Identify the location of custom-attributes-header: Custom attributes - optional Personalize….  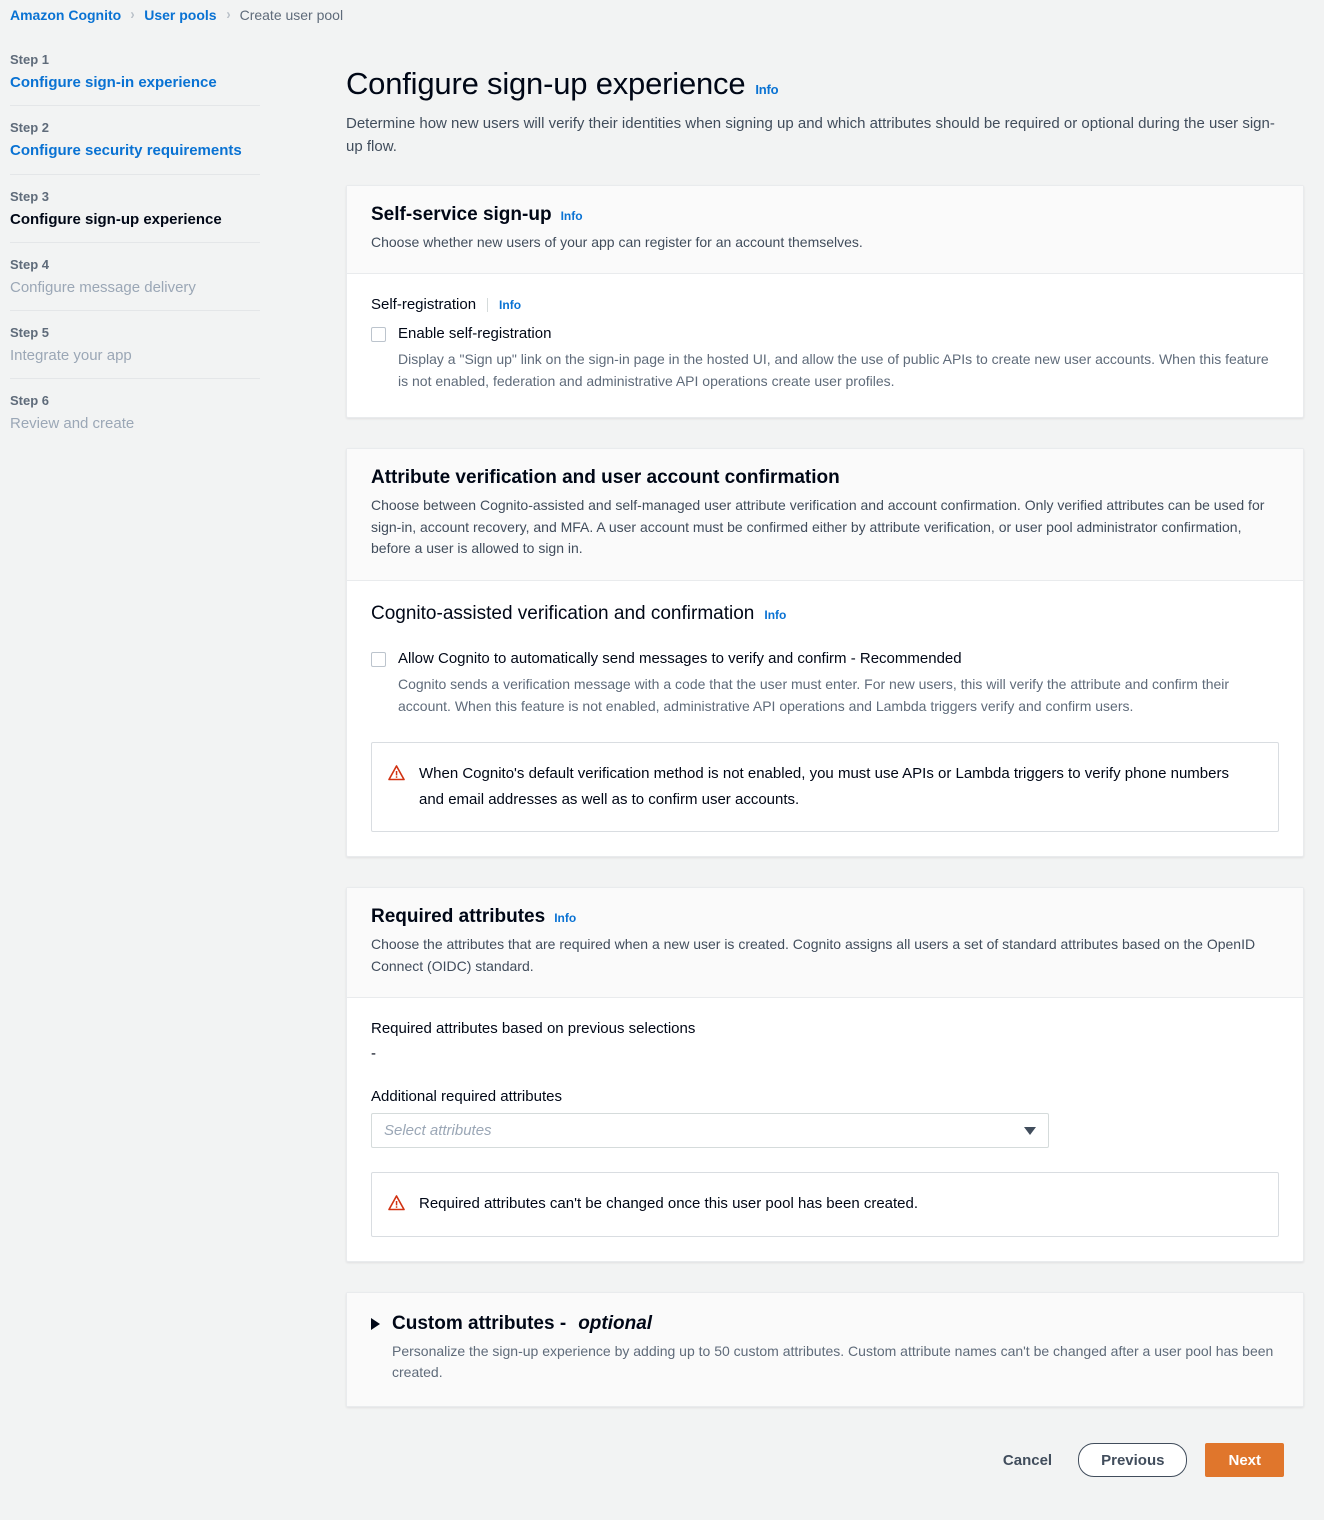
(825, 1349).